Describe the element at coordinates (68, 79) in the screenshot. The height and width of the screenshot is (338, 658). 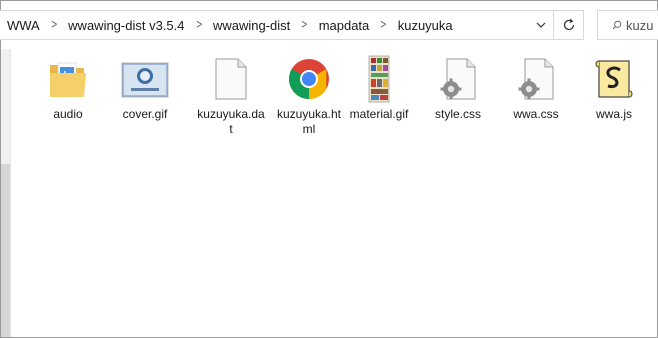
I see `folder-icon` at that location.